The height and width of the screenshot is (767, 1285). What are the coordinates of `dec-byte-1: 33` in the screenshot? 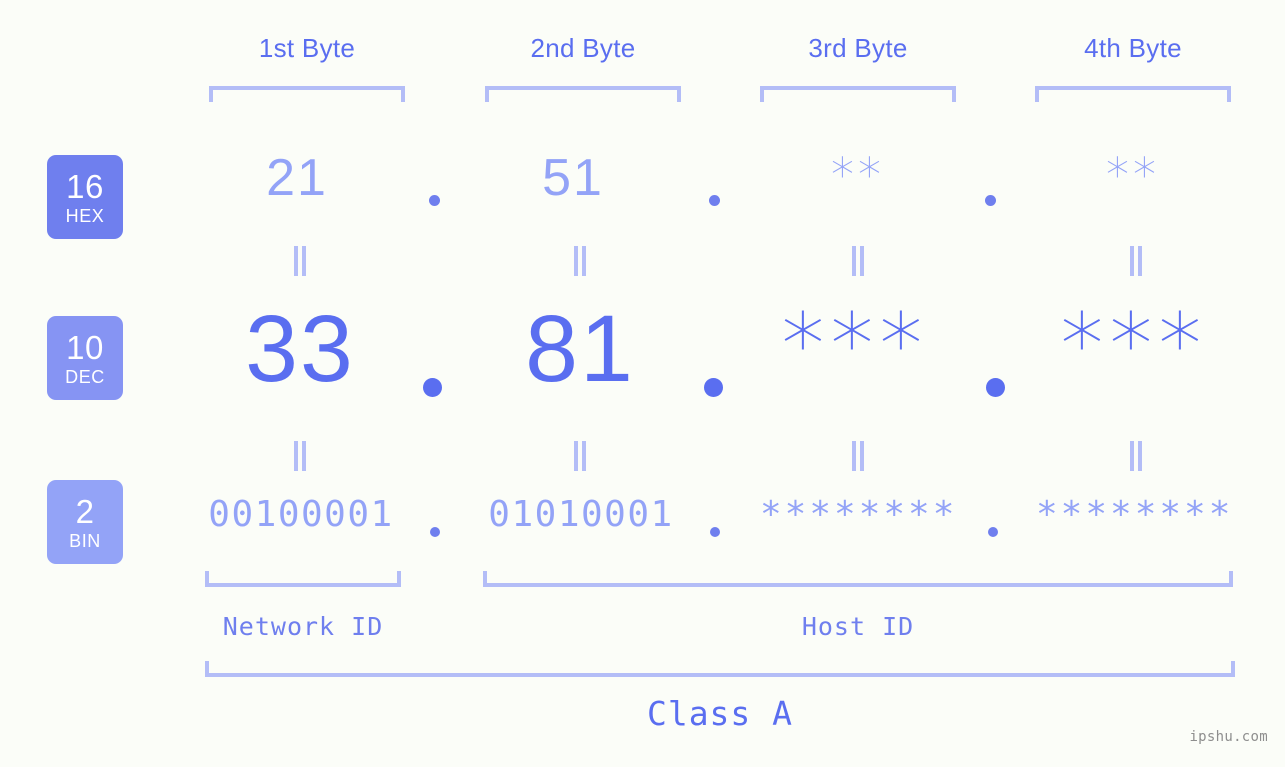 It's located at (300, 349).